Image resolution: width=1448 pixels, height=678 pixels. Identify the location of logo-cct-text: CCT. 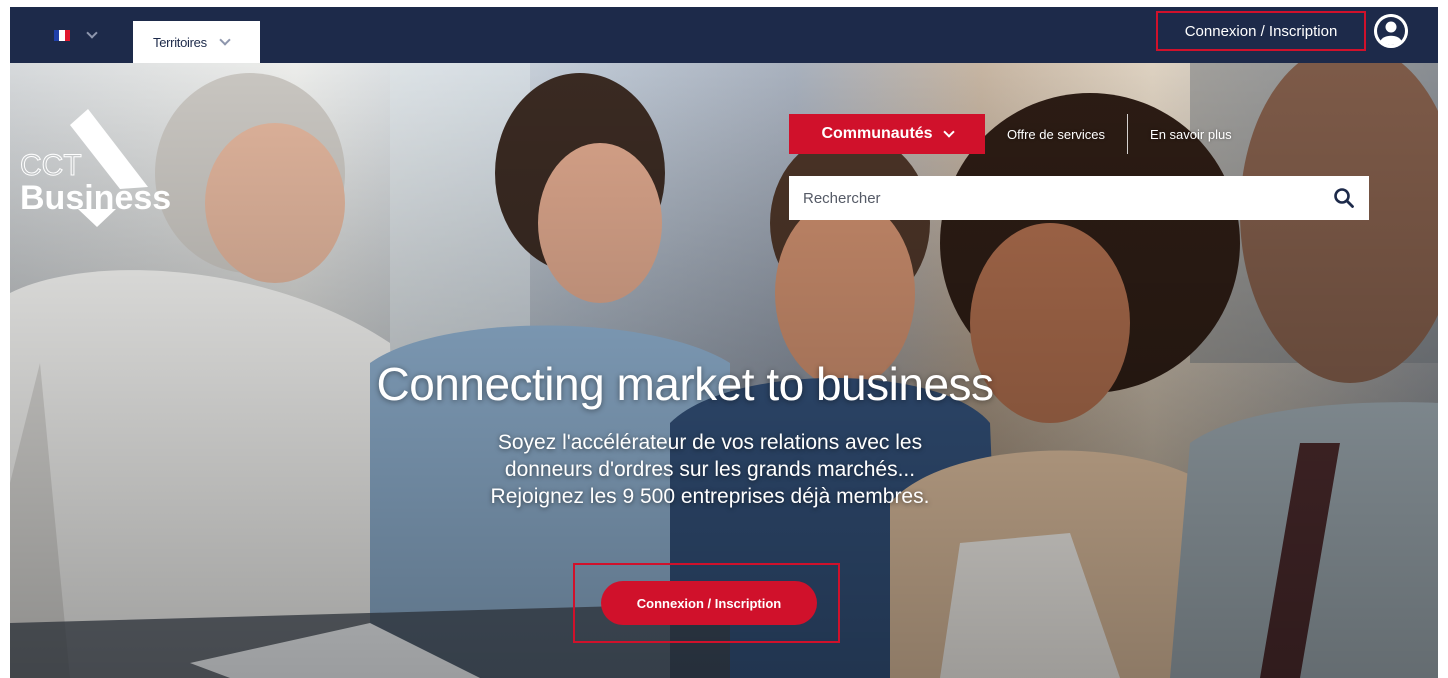
(51, 165).